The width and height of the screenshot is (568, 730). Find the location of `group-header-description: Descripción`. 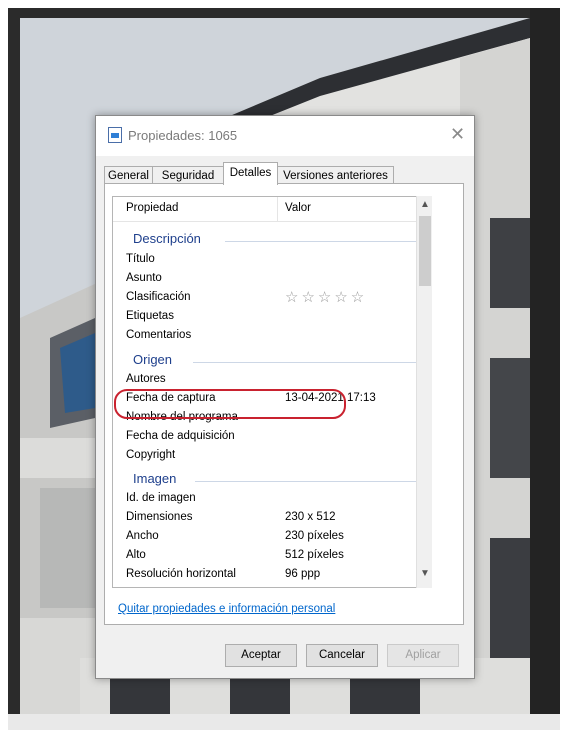

group-header-description: Descripción is located at coordinates (268, 240).